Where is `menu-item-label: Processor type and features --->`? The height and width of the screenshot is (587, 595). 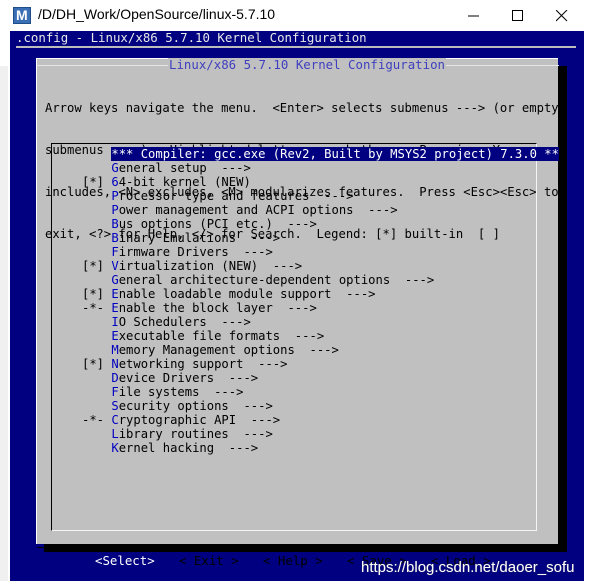
menu-item-label: Processor type and features ---> is located at coordinates (232, 196).